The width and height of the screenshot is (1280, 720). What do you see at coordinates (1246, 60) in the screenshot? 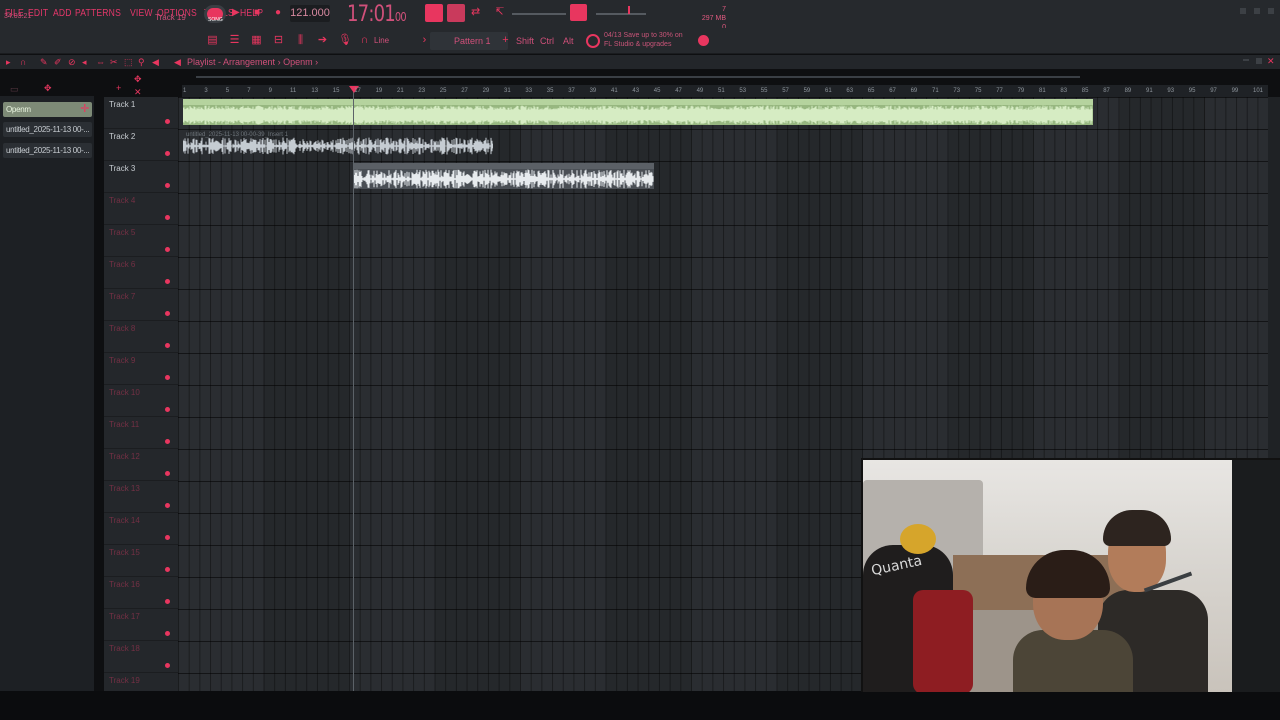
I see `playlist-minimize-icon` at bounding box center [1246, 60].